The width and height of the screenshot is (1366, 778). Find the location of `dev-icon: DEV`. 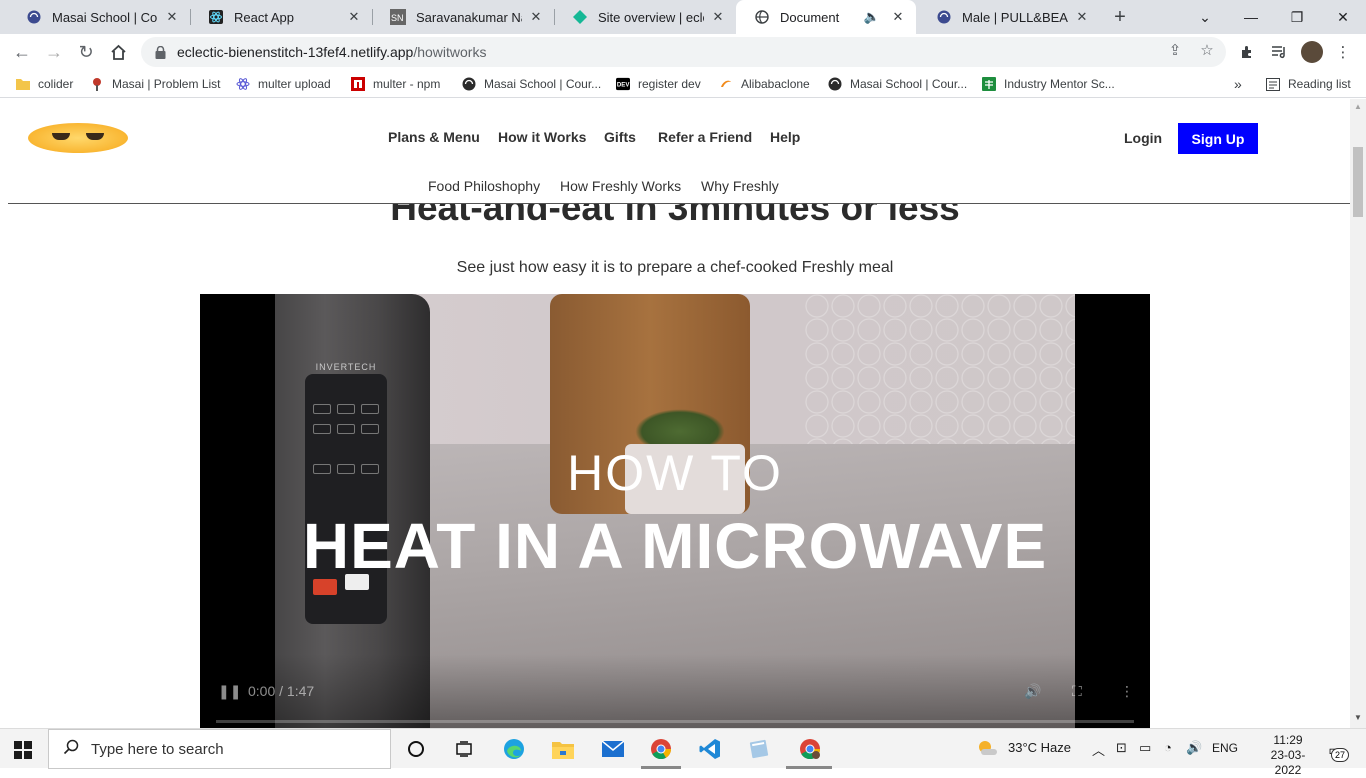

dev-icon: DEV is located at coordinates (623, 84).